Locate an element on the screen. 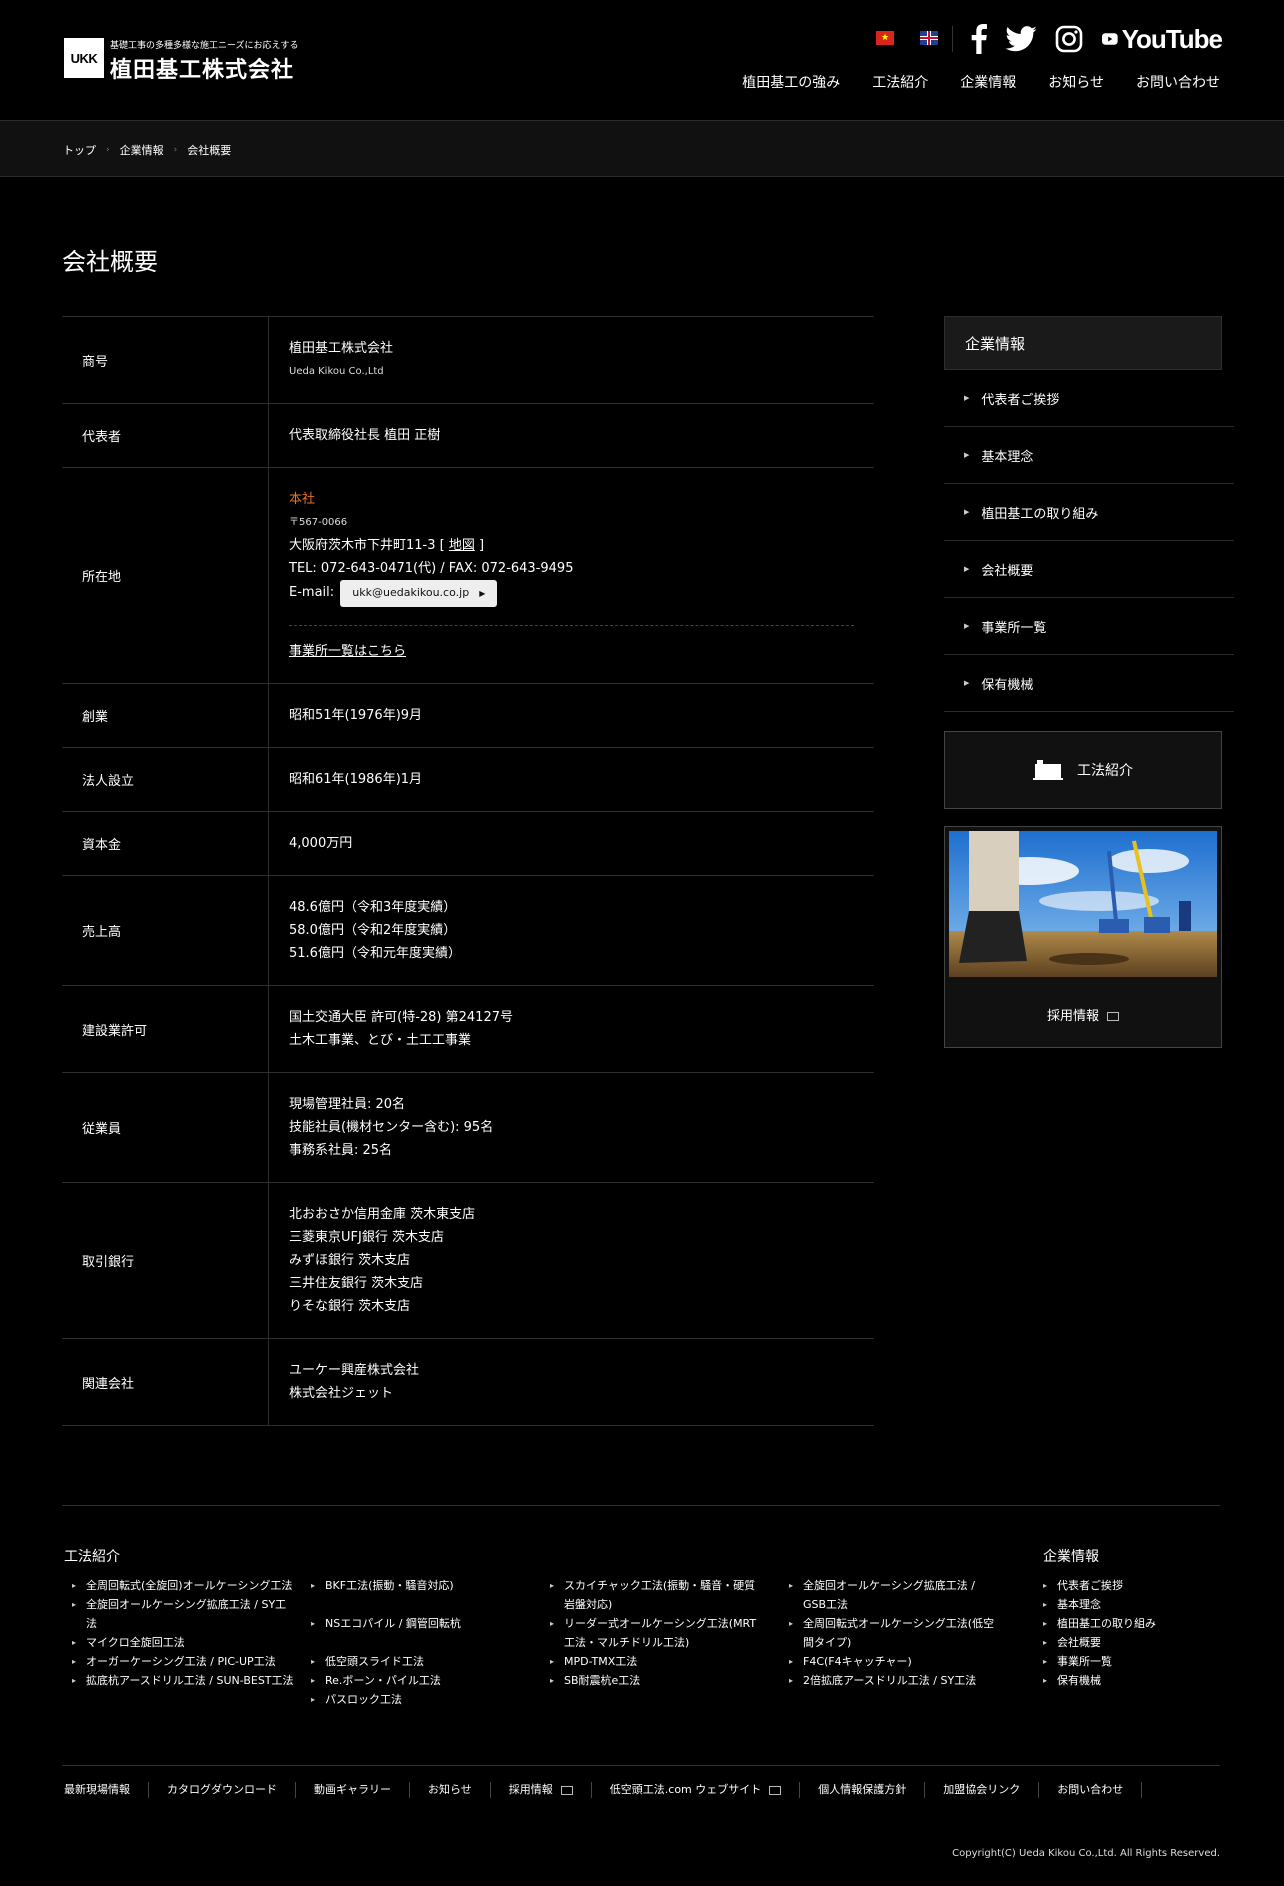  footer-method-link: リーダー式オールケーシング工法(MRT工法・マルチドリル工法) is located at coordinates (652, 1633).